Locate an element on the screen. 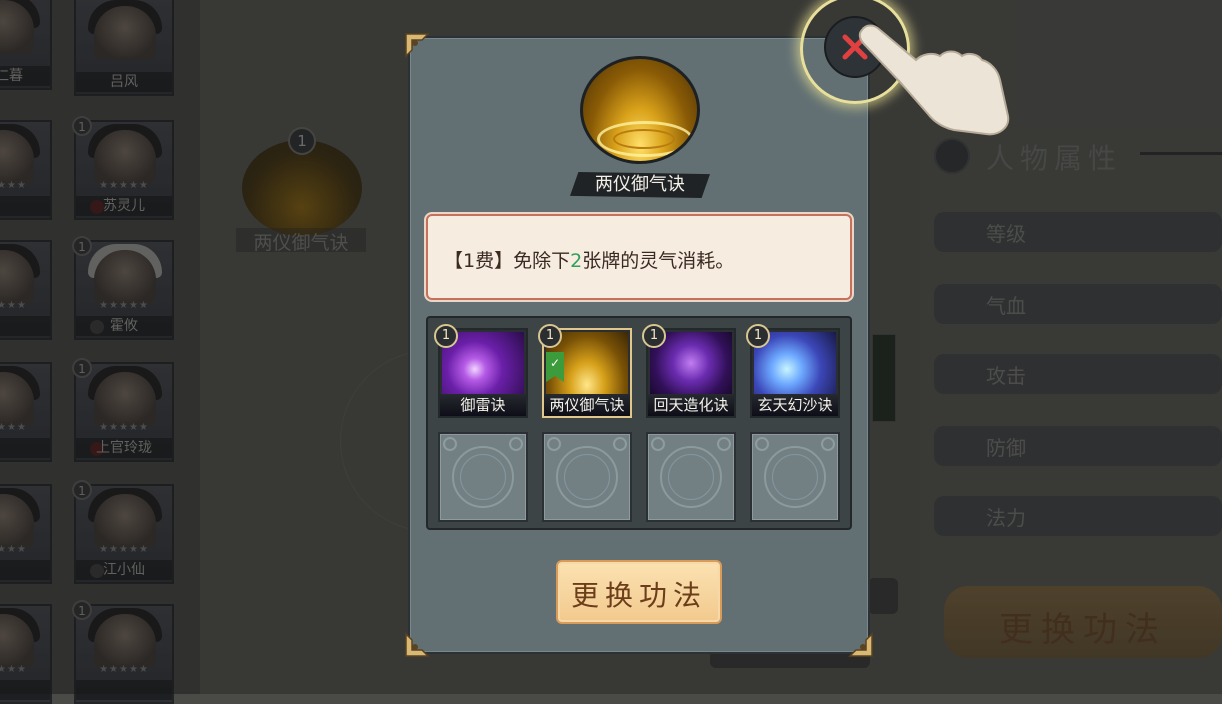  description-highlight: 2 is located at coordinates (576, 261).